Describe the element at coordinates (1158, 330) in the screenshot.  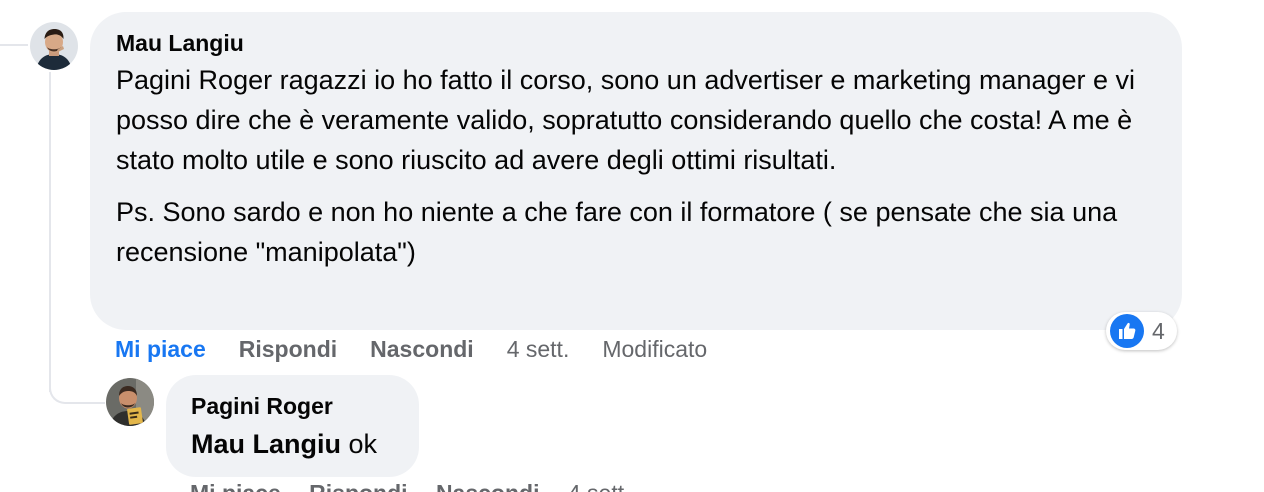
I see `reaction-count: 4` at that location.